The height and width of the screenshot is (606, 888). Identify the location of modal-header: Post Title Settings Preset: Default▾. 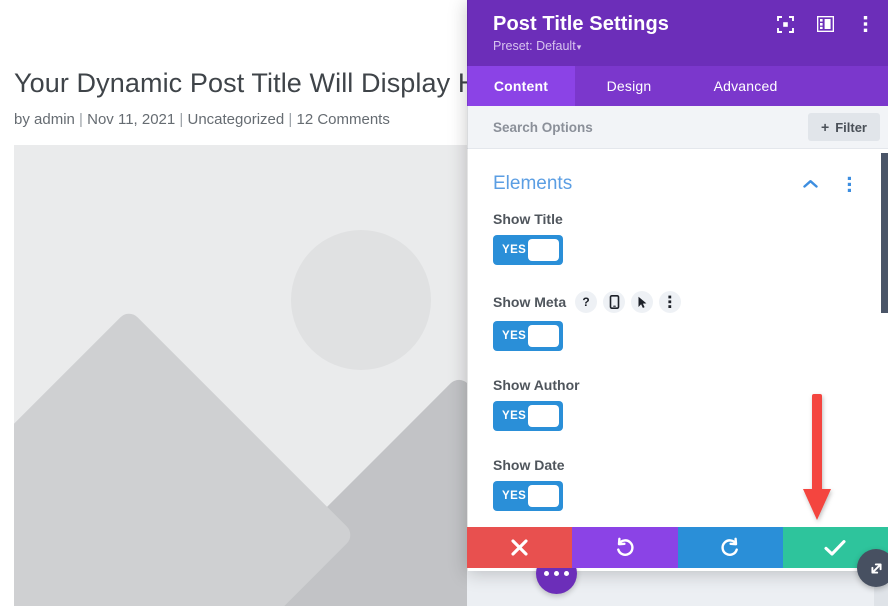
(677, 33).